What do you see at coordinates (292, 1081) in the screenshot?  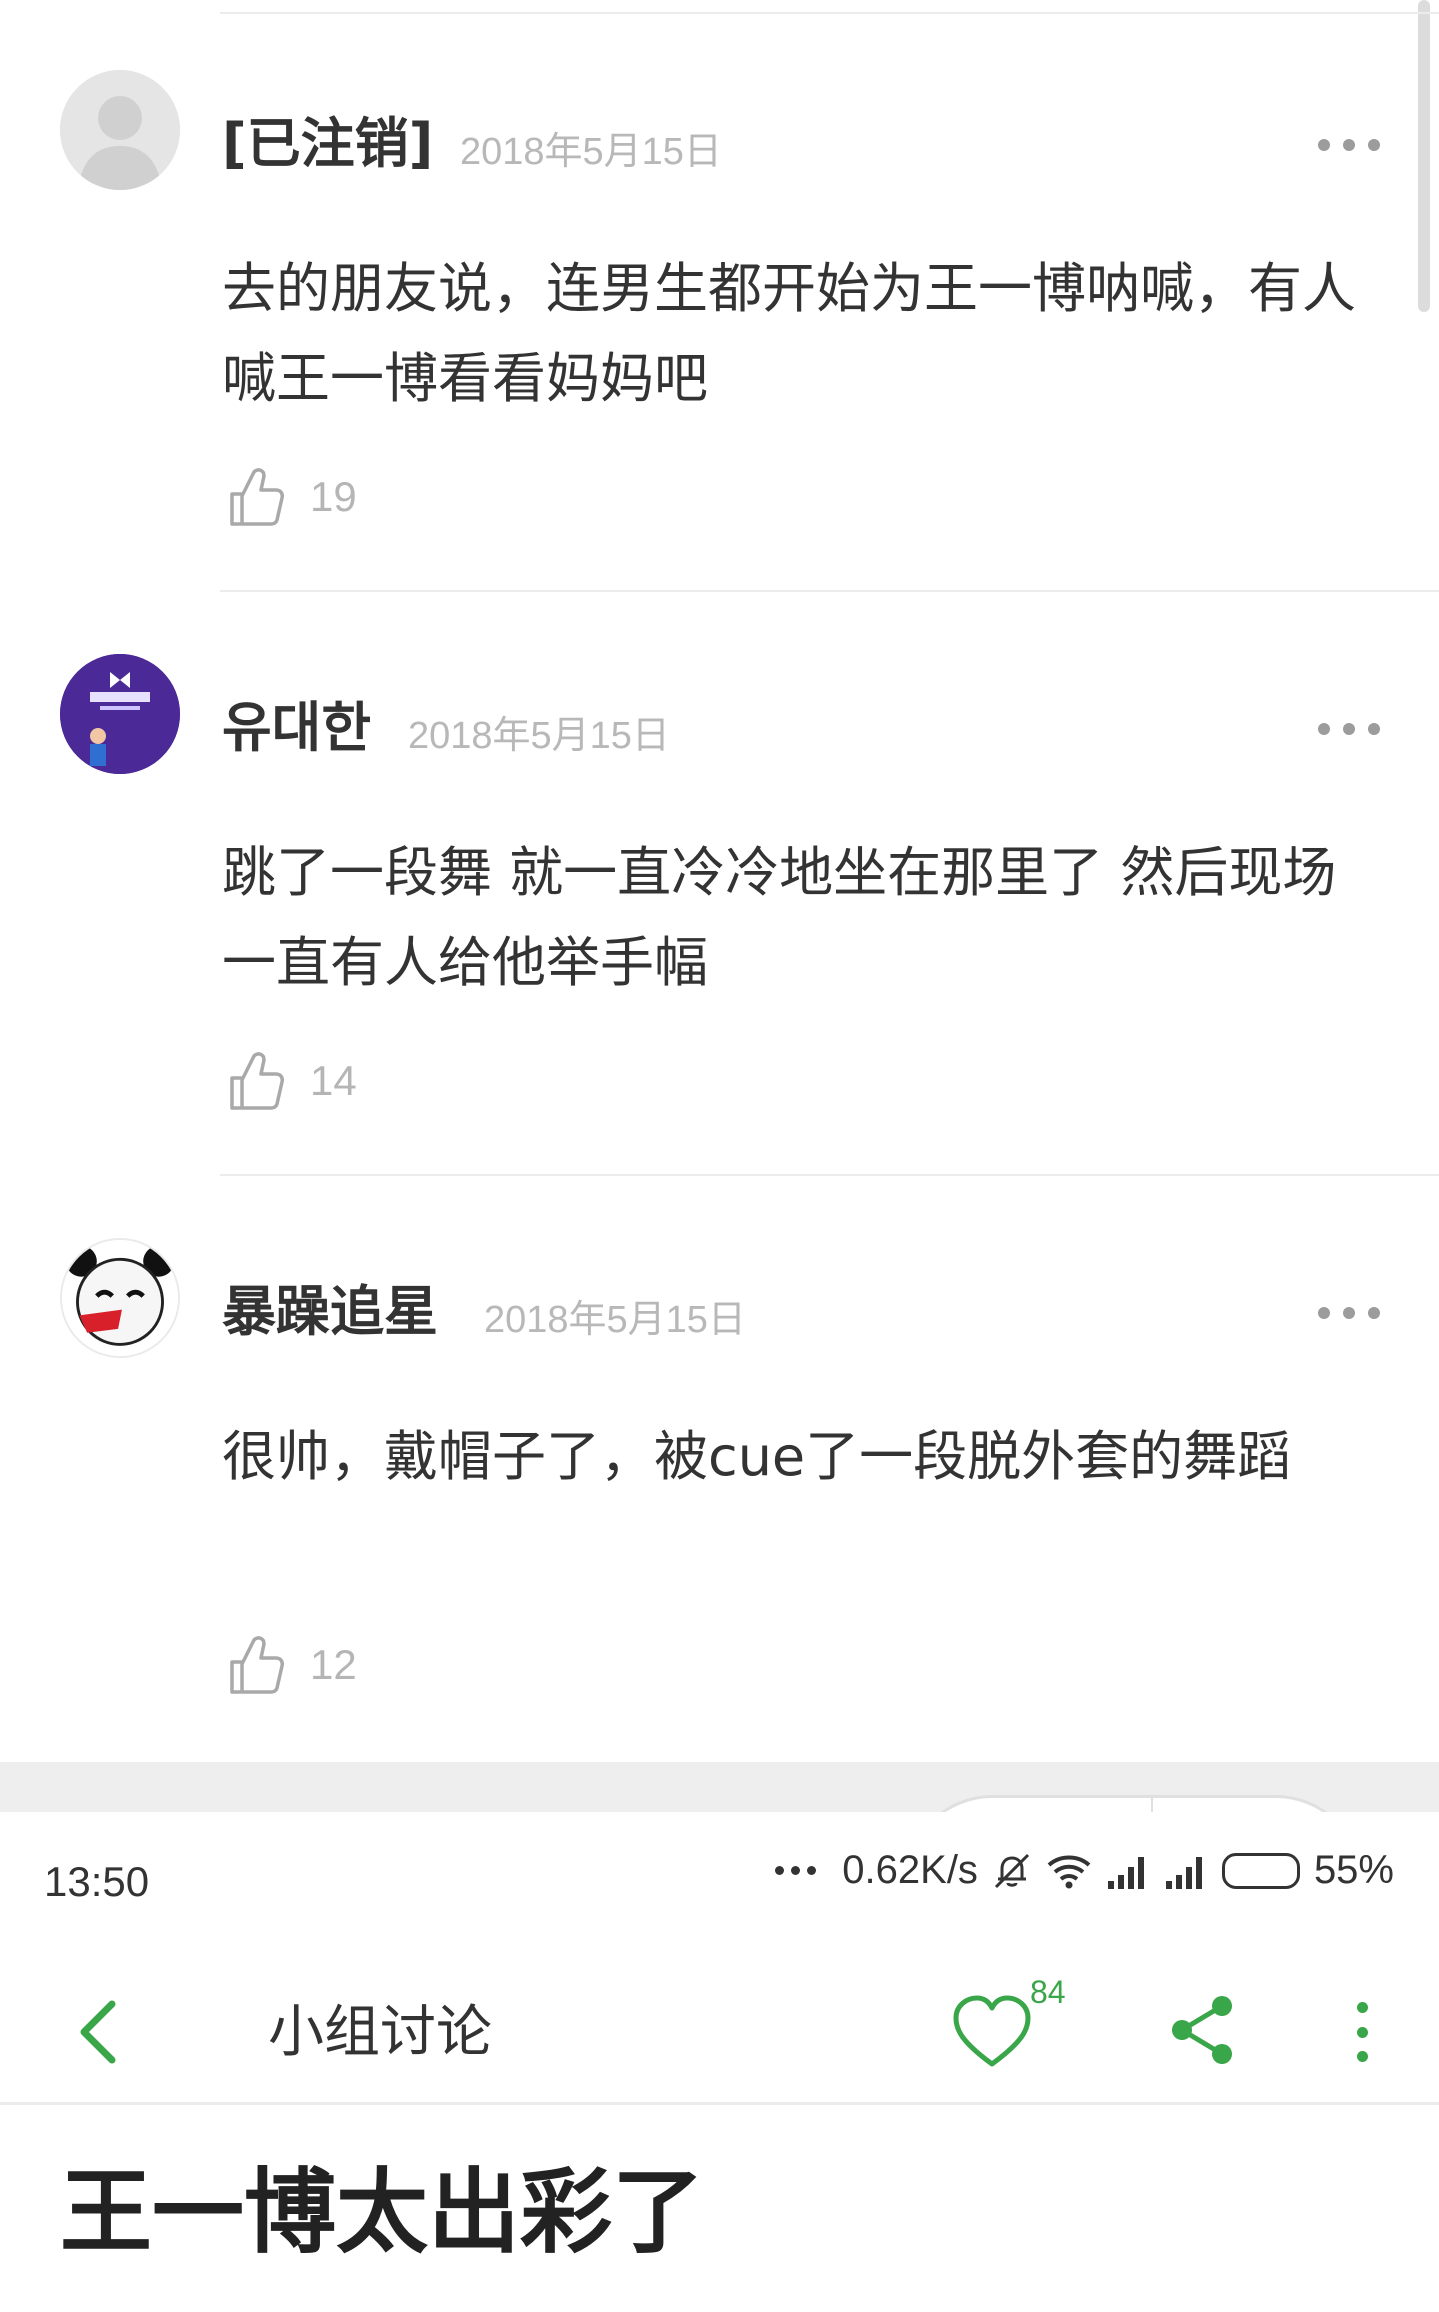 I see `like-button: 14` at bounding box center [292, 1081].